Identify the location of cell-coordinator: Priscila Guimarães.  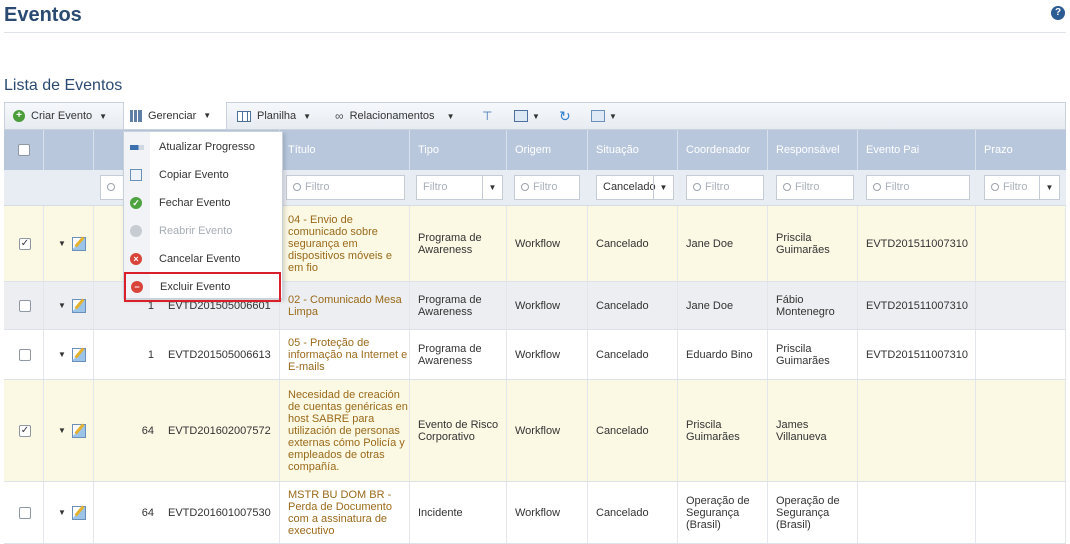
(723, 430).